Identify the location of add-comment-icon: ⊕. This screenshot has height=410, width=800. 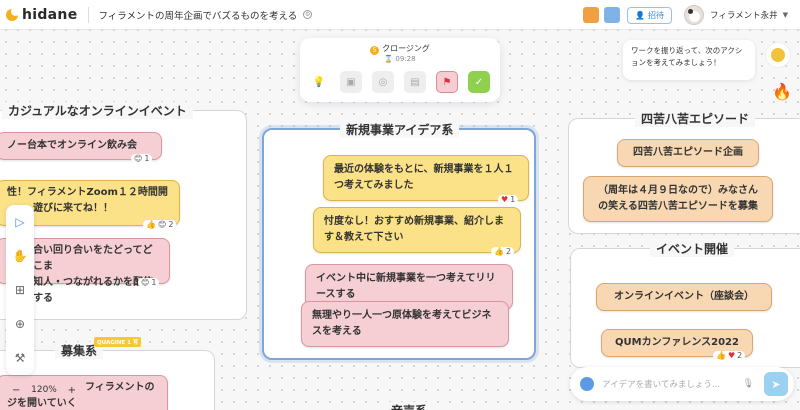
(20, 324).